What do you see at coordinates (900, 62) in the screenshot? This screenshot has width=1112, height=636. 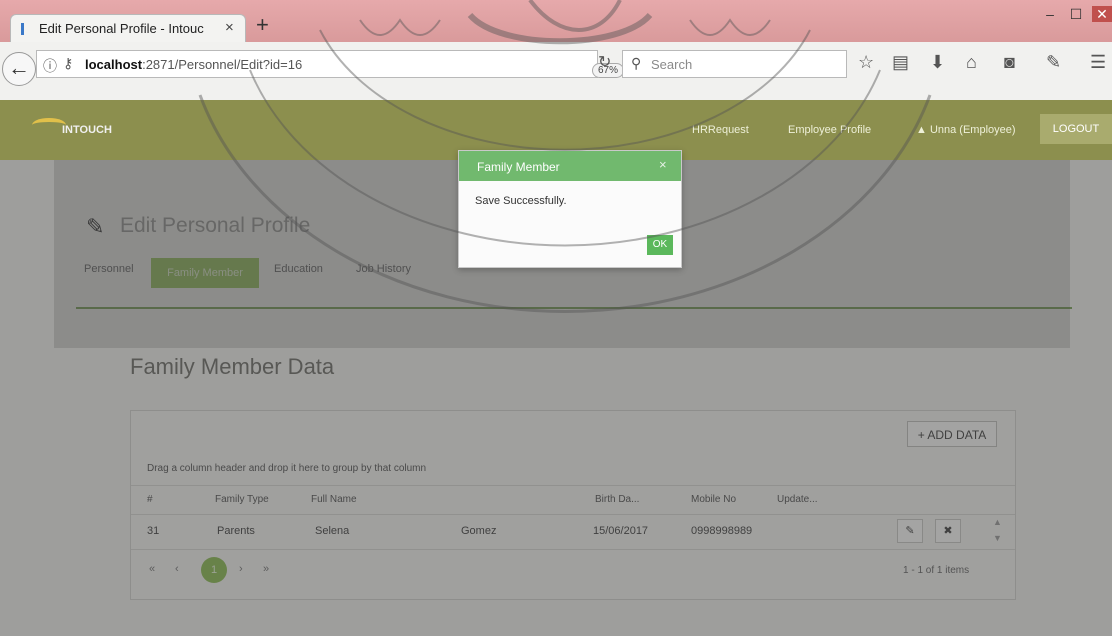 I see `bookmarks-list-icon: ▤` at bounding box center [900, 62].